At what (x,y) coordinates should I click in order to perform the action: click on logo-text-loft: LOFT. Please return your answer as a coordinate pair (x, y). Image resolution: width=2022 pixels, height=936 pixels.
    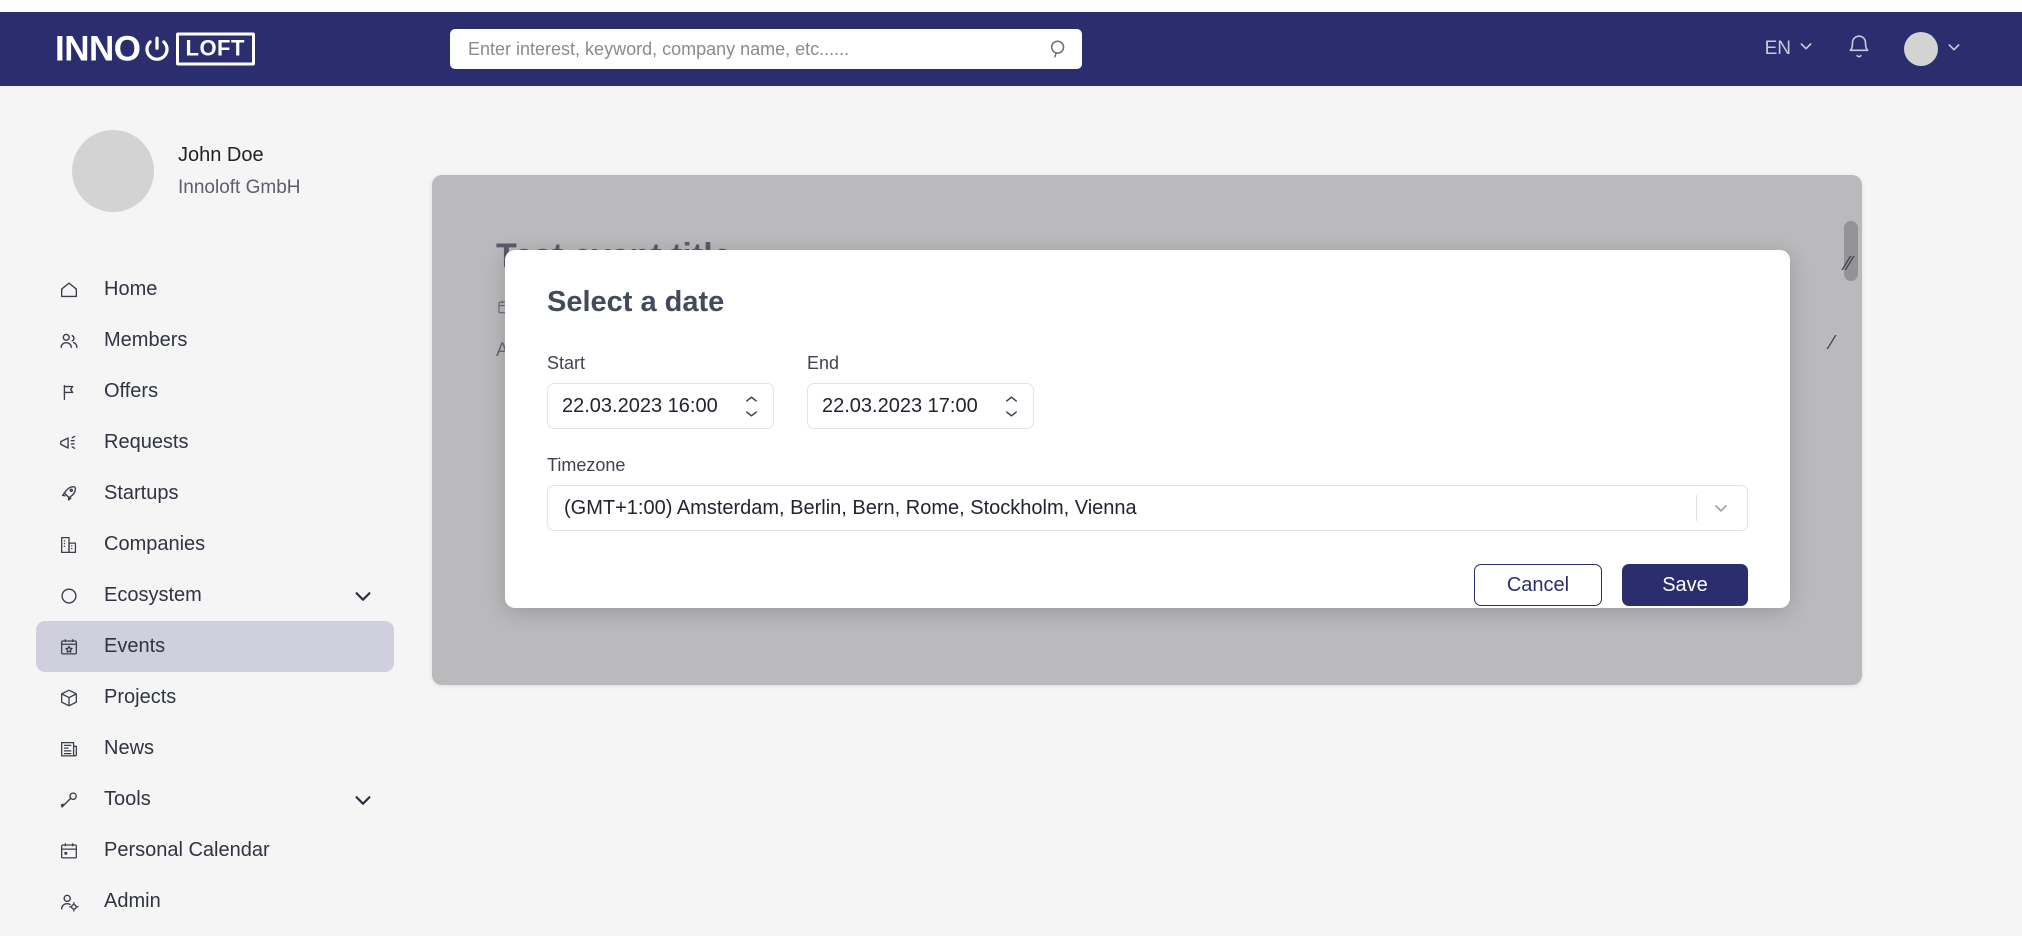
    Looking at the image, I should click on (215, 49).